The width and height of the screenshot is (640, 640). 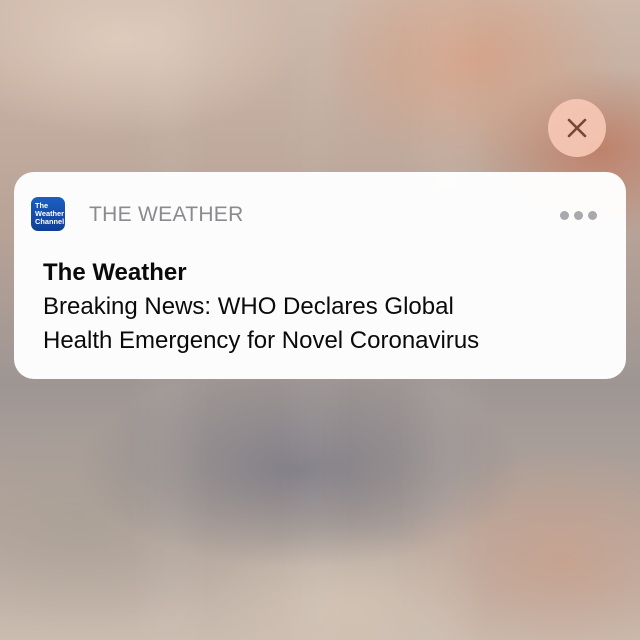 I want to click on more-options-button, so click(x=578, y=215).